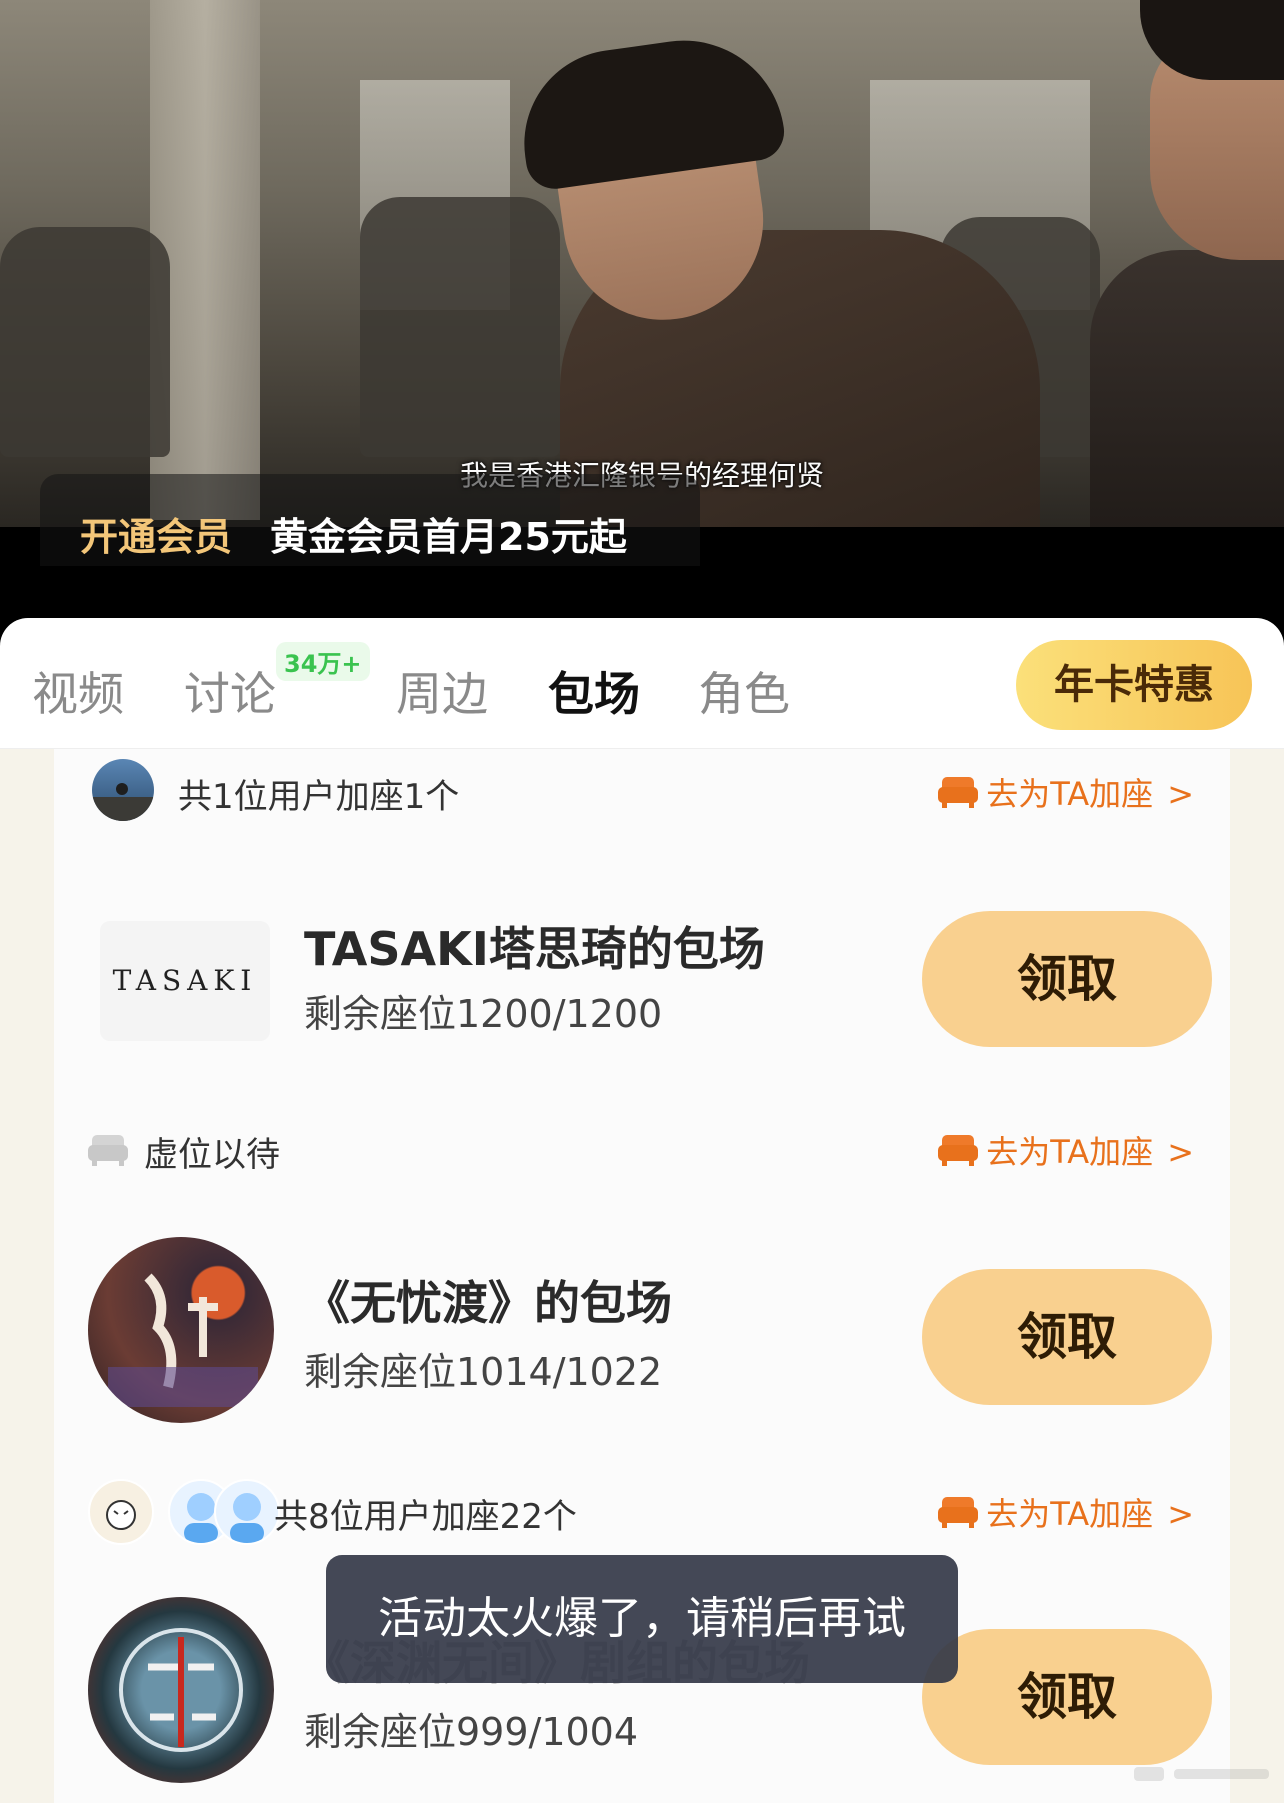 Image resolution: width=1284 pixels, height=1803 pixels. Describe the element at coordinates (108, 1149) in the screenshot. I see `empty-seat-icon` at that location.